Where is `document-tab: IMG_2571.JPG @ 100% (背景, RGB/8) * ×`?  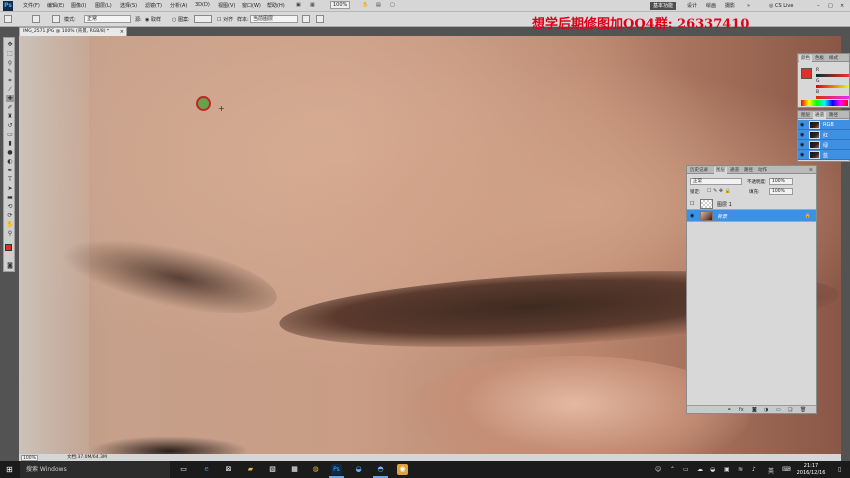
document-tab: IMG_2571.JPG @ 100% (背景, RGB/8) * × is located at coordinates (73, 31).